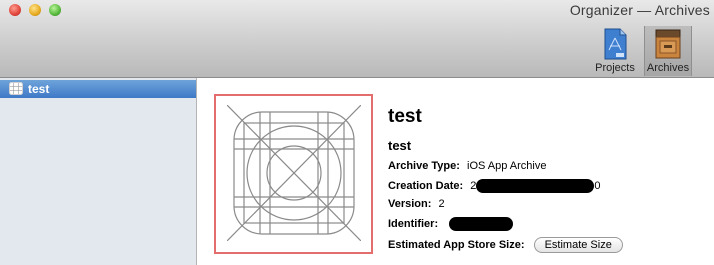 This screenshot has width=714, height=265. Describe the element at coordinates (578, 245) in the screenshot. I see `estimate-size-button: Estimate Size` at that location.